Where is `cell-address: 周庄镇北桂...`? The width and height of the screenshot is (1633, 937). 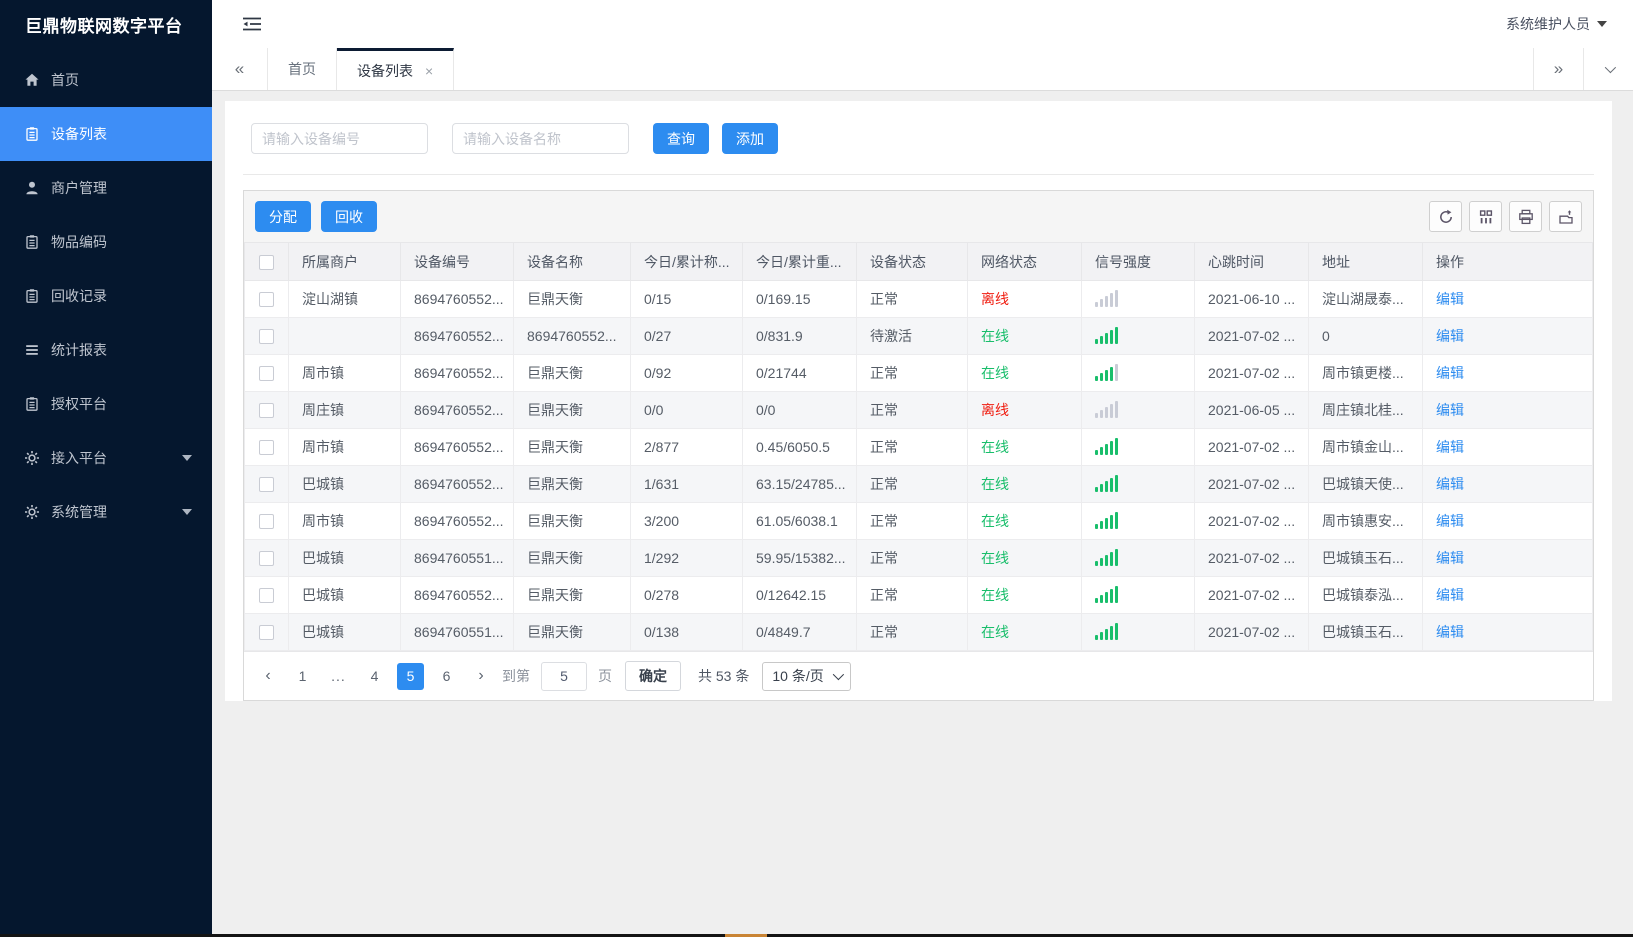 cell-address: 周庄镇北桂... is located at coordinates (1365, 410).